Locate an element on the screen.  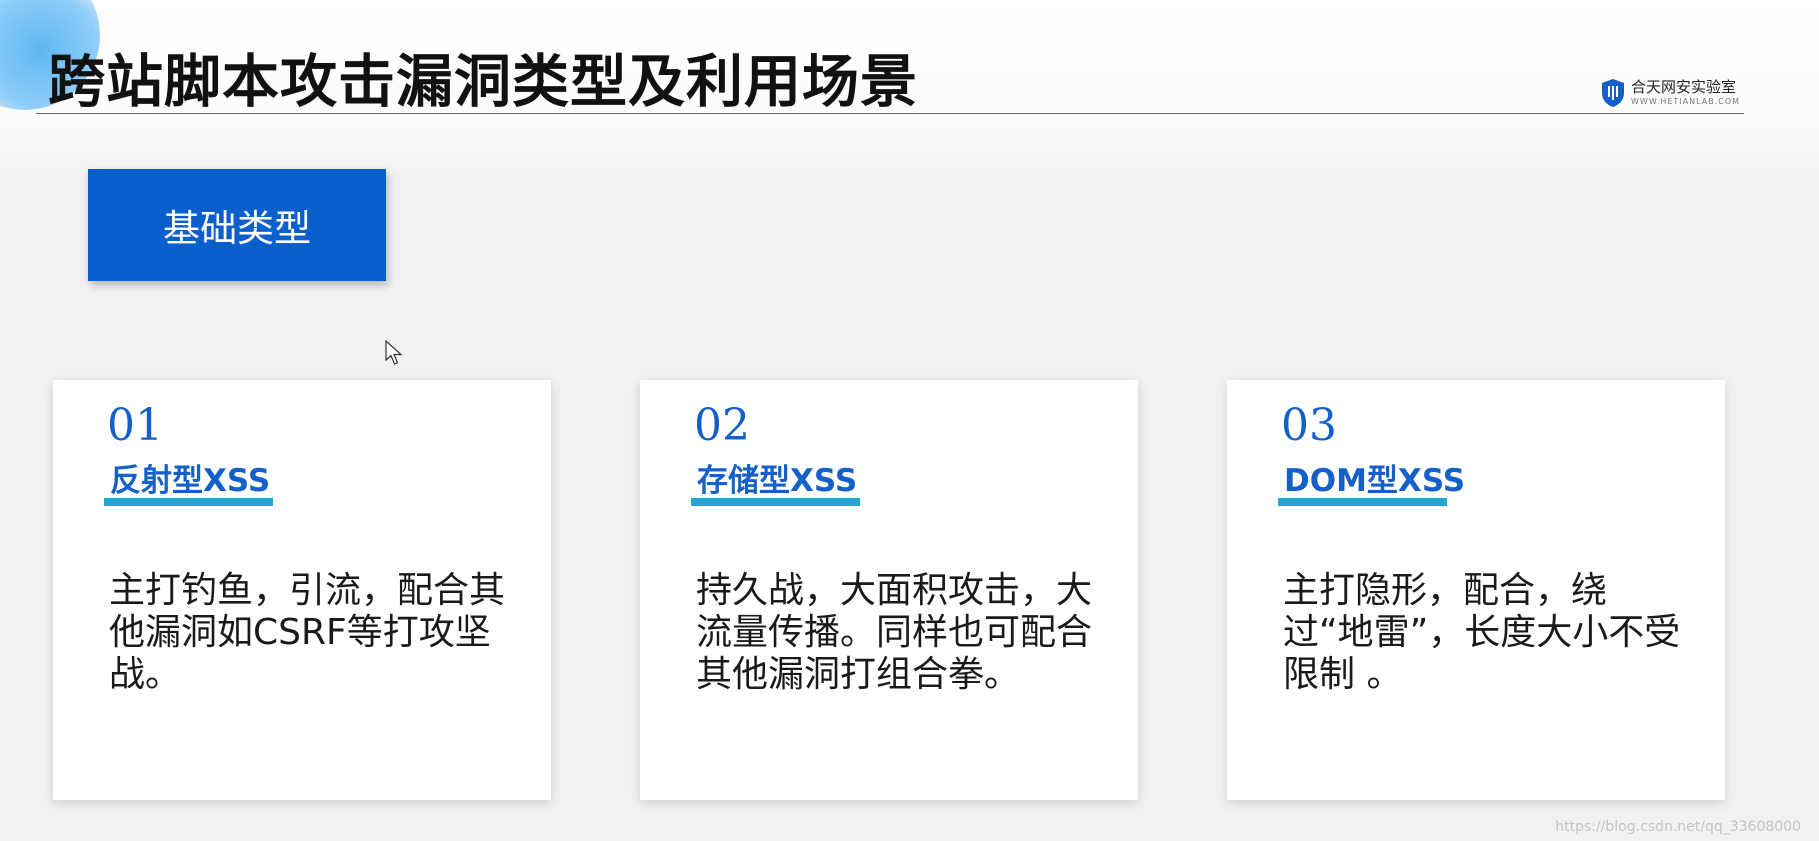
card-number: 02 is located at coordinates (722, 425).